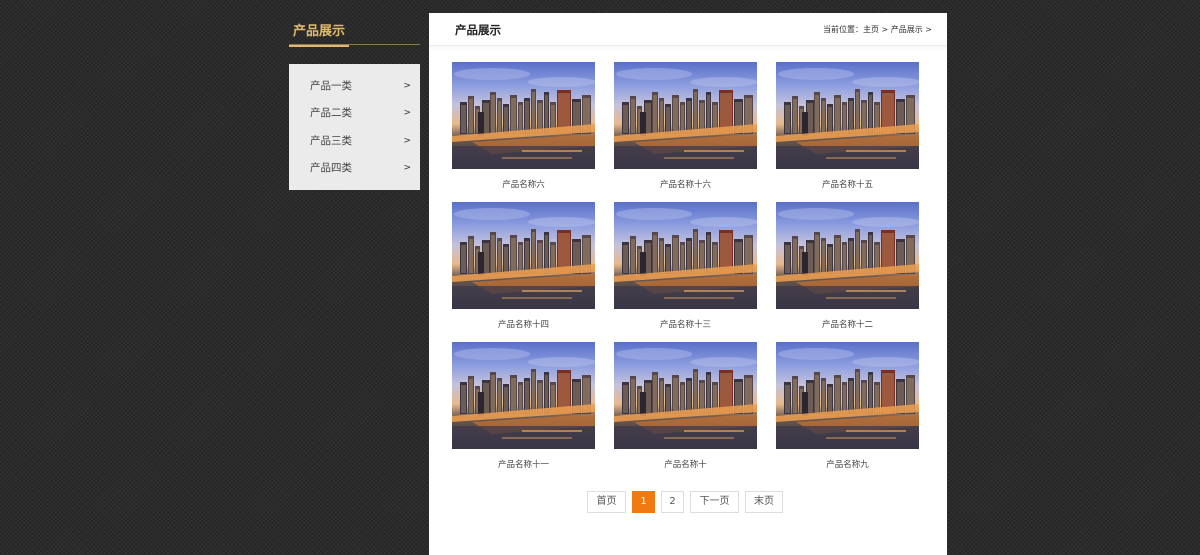  What do you see at coordinates (847, 184) in the screenshot?
I see `product-name: 产品名称十五` at bounding box center [847, 184].